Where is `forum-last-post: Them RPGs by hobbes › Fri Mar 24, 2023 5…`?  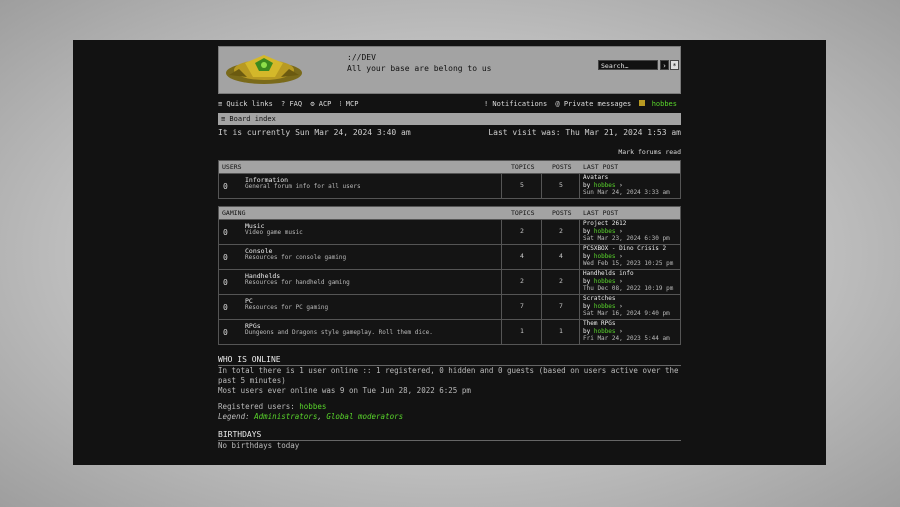
forum-last-post: Them RPGs by hobbes › Fri Mar 24, 2023 5… is located at coordinates (631, 332).